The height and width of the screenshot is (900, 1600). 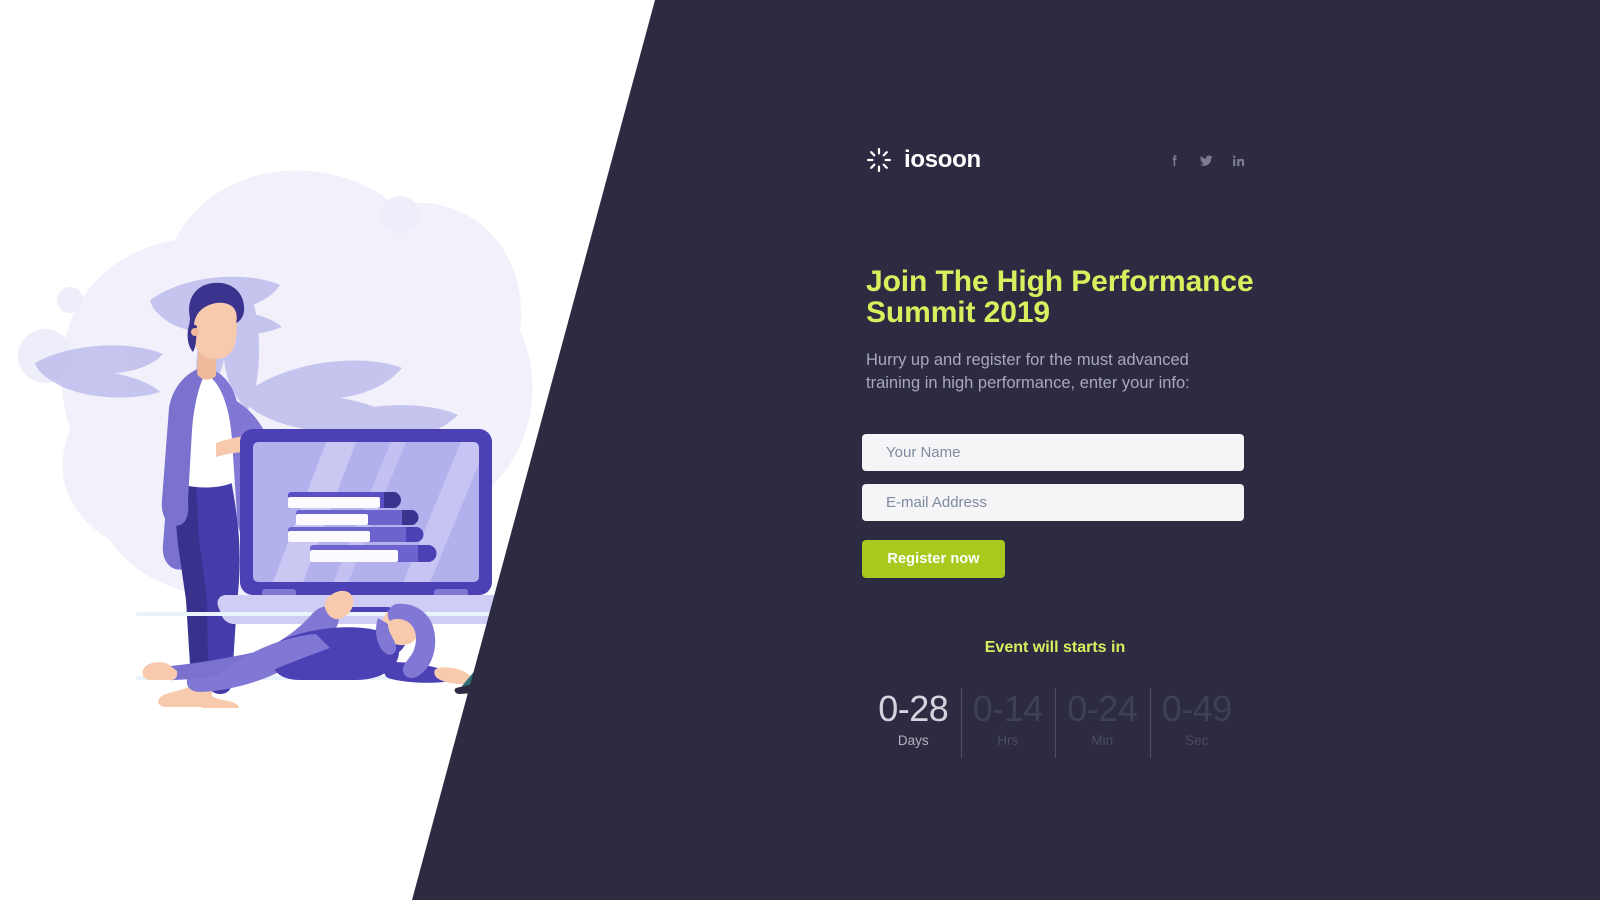 I want to click on countdown-heading: Event will starts in, so click(x=1055, y=647).